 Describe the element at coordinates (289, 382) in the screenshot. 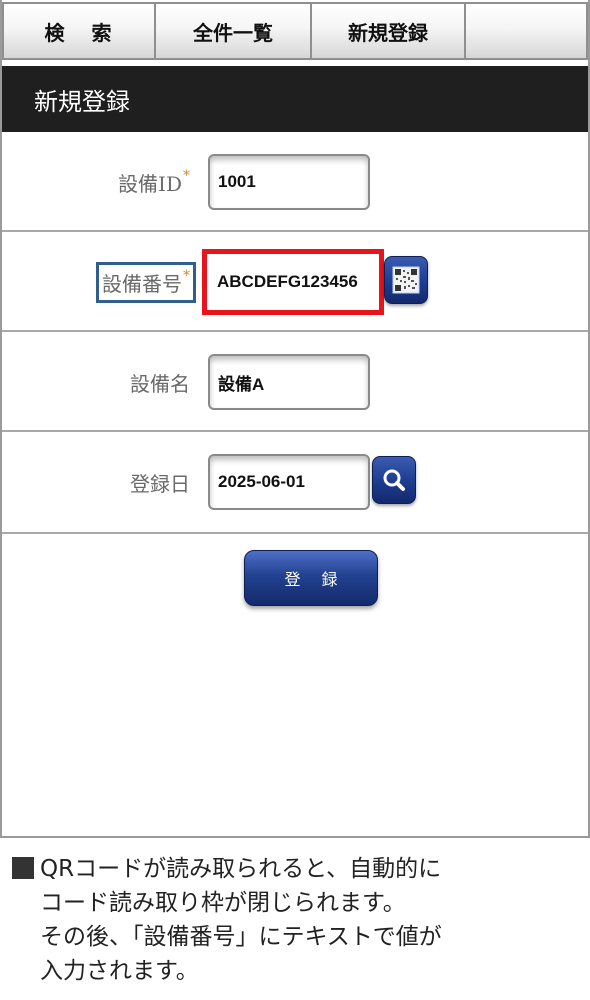

I see `equipment-name-input` at that location.